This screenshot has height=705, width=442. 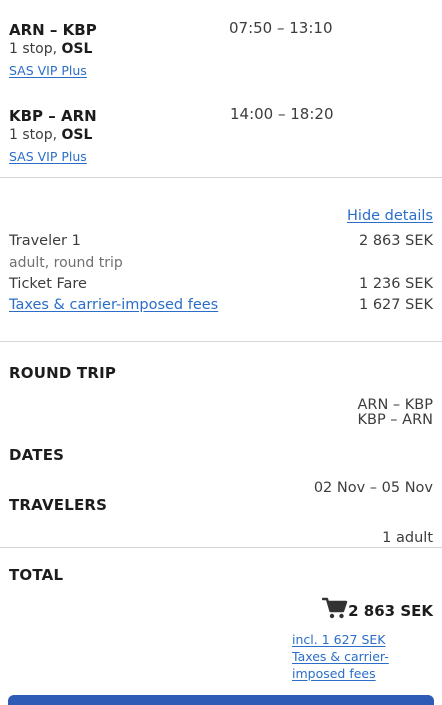 I want to click on flight-2-stops-prefix: 1 stop,, so click(x=35, y=135).